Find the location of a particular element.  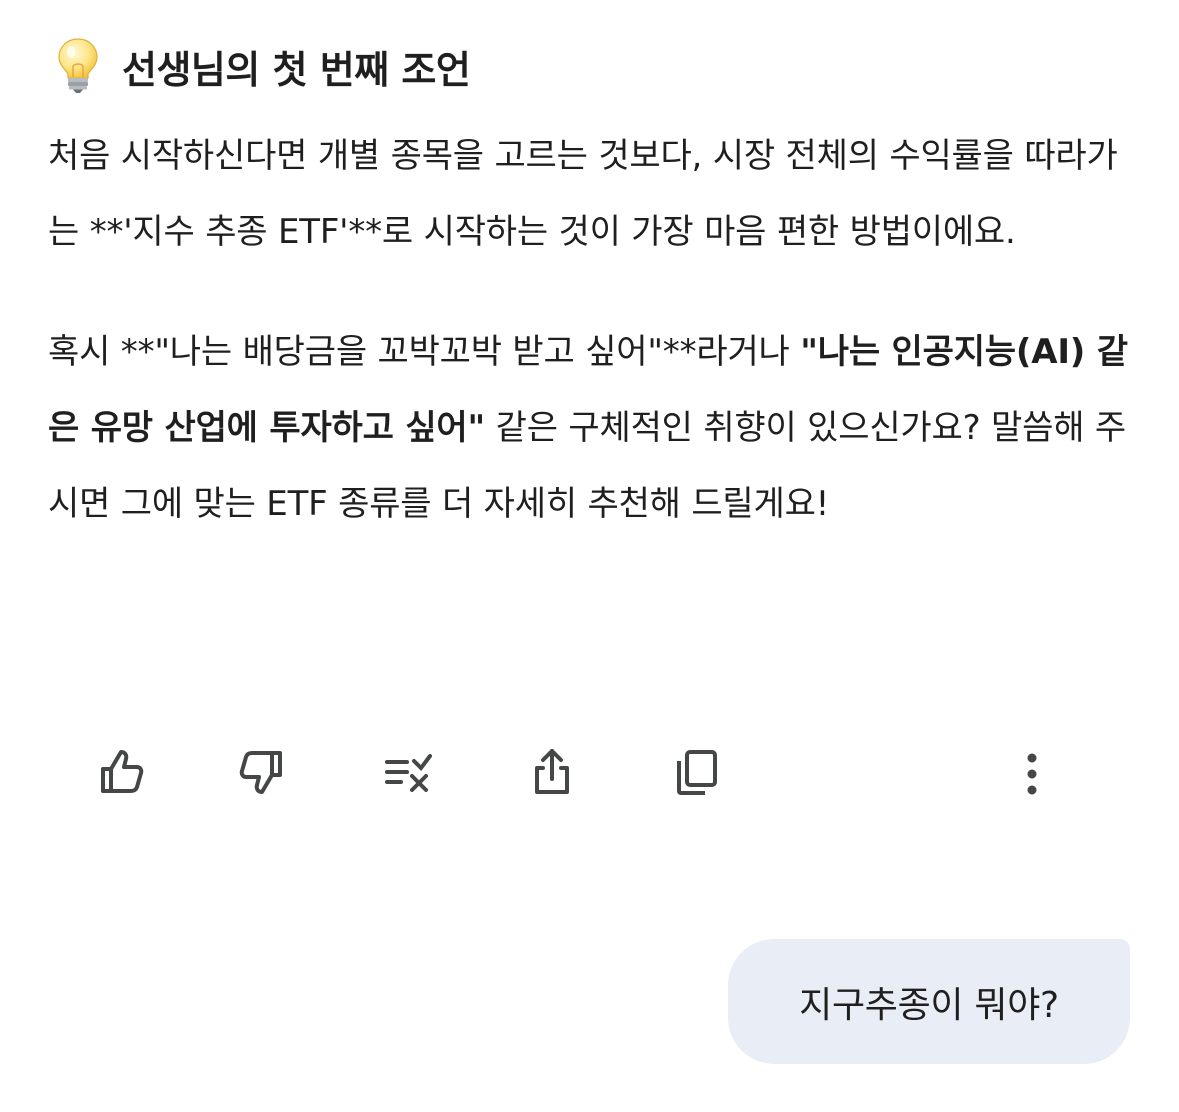

modify-response-button is located at coordinates (406, 772).